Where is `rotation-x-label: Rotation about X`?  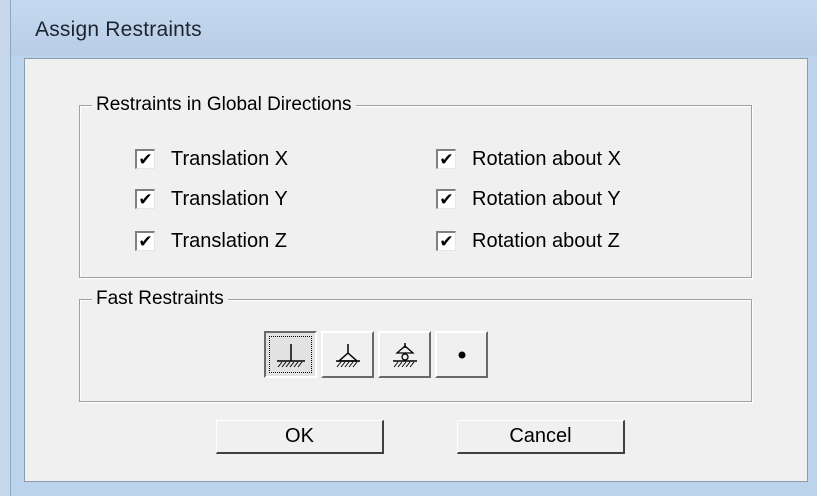 rotation-x-label: Rotation about X is located at coordinates (546, 159).